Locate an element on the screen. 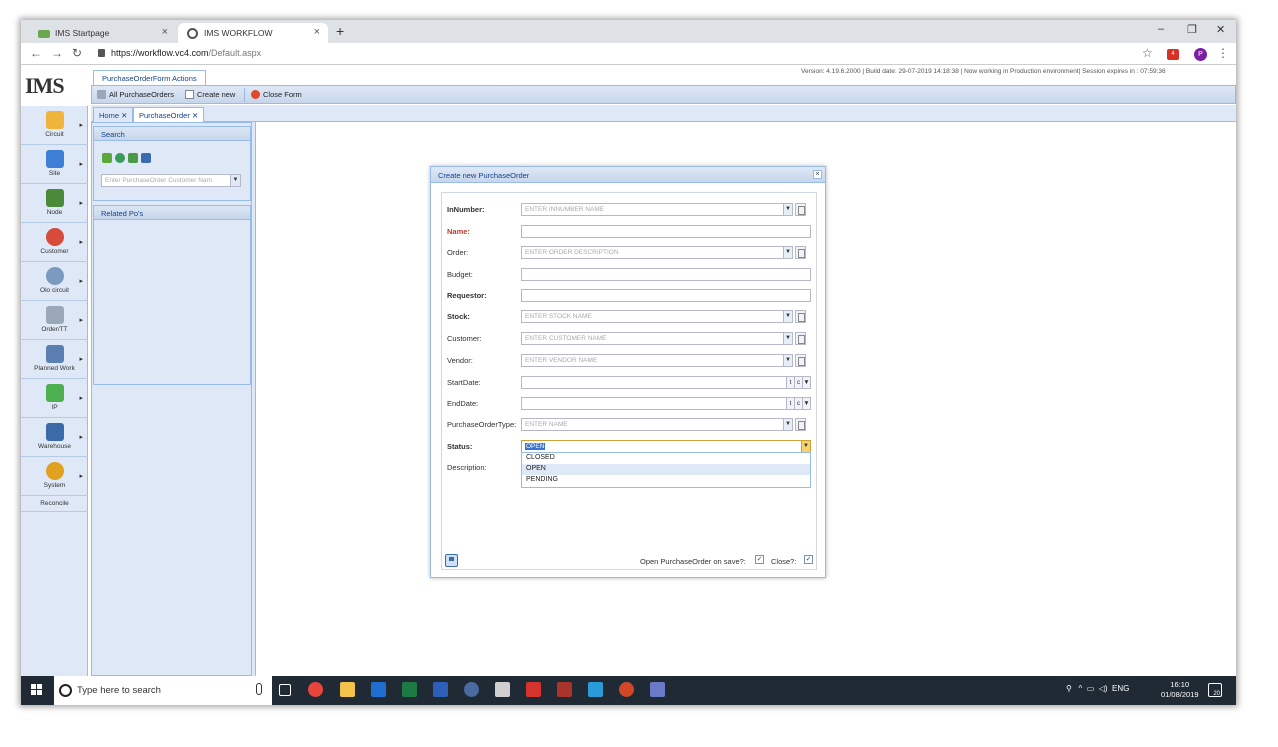 This screenshot has width=1278, height=747. close-form-button: Close Form is located at coordinates (276, 94).